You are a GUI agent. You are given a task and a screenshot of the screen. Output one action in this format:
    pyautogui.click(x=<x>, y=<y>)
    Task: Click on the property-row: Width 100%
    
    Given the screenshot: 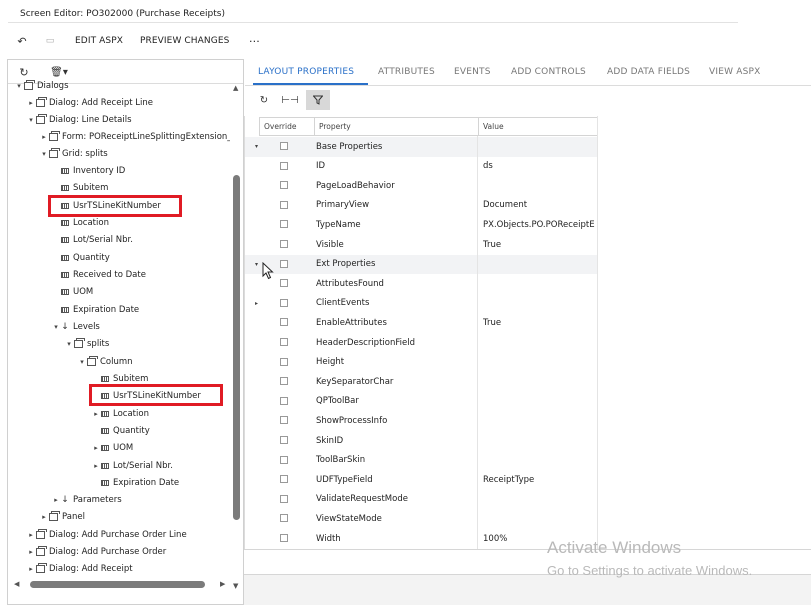 What is the action you would take?
    pyautogui.click(x=421, y=539)
    